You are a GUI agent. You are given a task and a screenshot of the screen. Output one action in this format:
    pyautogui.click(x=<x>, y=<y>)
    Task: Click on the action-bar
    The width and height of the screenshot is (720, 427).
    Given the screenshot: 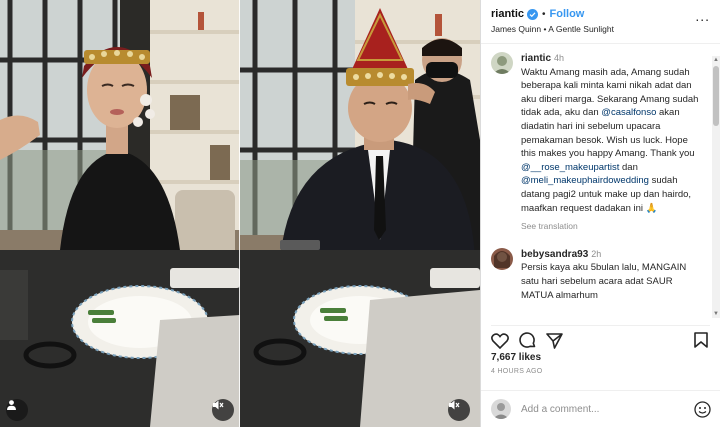 What is the action you would take?
    pyautogui.click(x=600, y=338)
    